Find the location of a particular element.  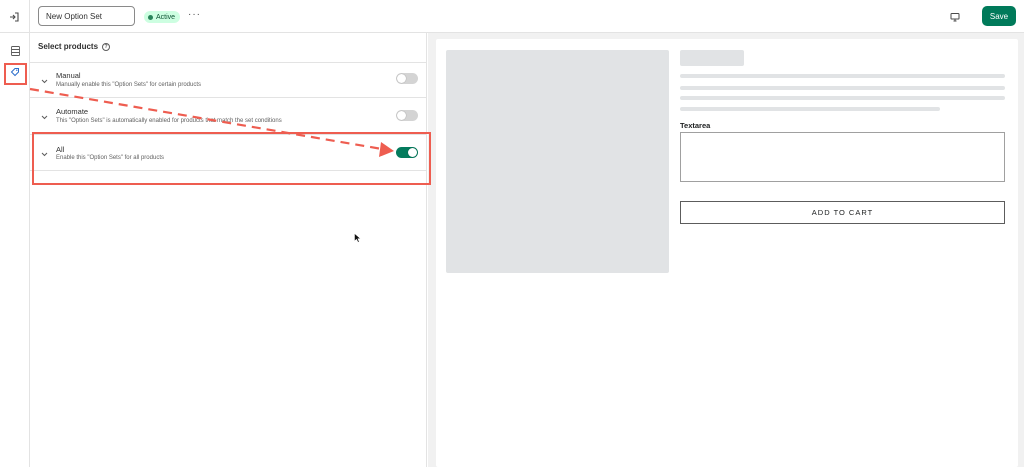

mouse-cursor-icon is located at coordinates (358, 238).